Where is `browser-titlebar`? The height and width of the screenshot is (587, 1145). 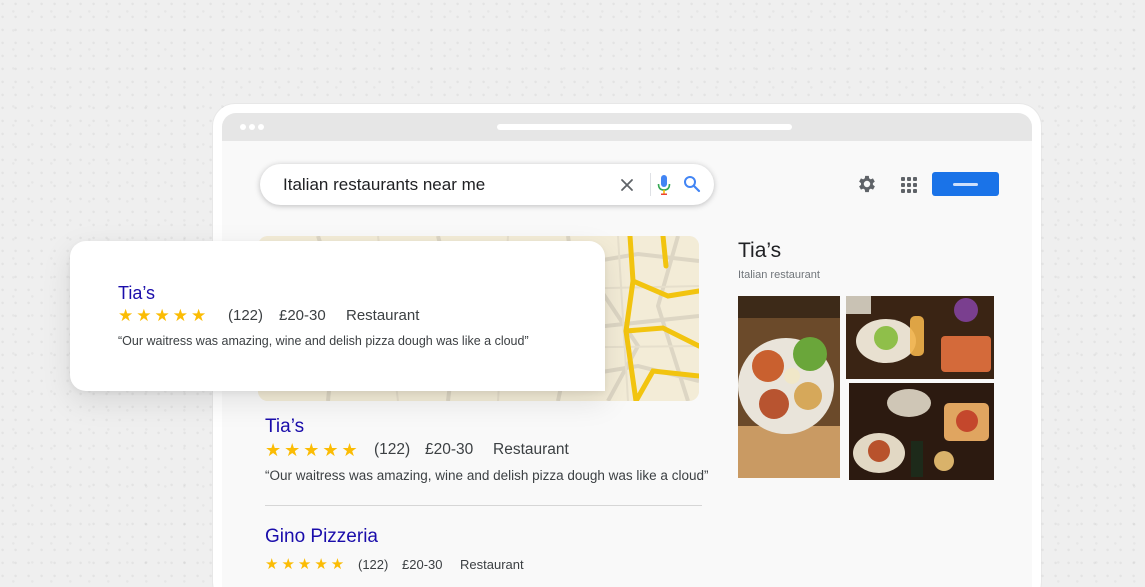
browser-titlebar is located at coordinates (627, 127).